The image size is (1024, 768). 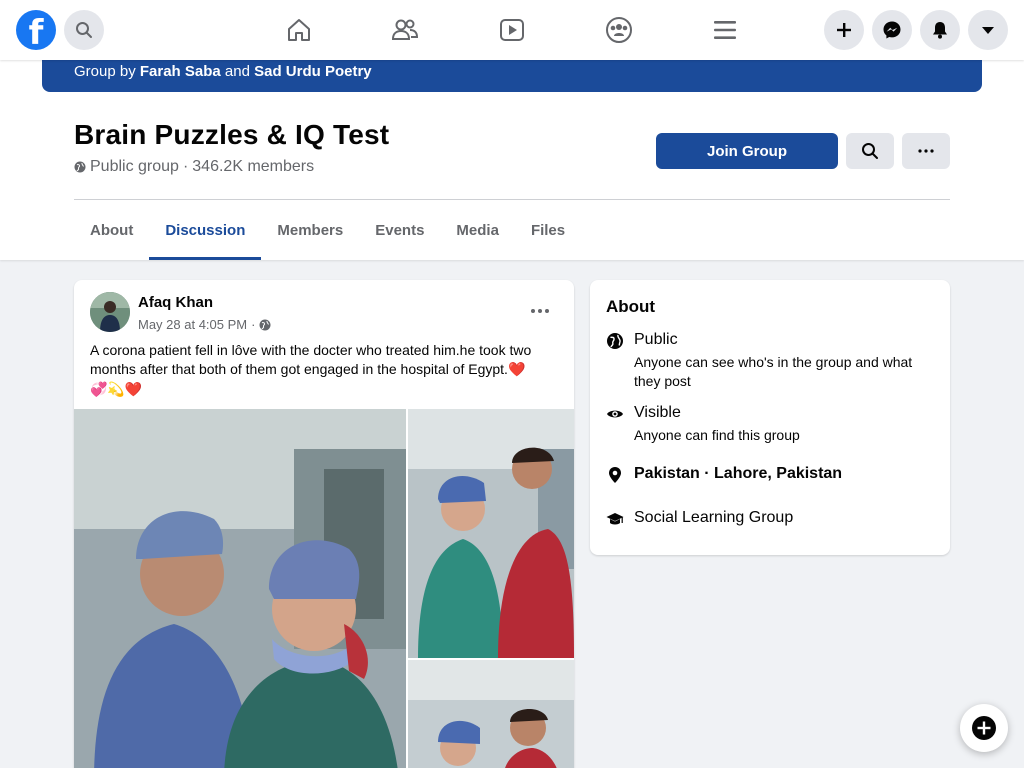 I want to click on group-title: Brain Puzzles & IQ Test, so click(x=232, y=134).